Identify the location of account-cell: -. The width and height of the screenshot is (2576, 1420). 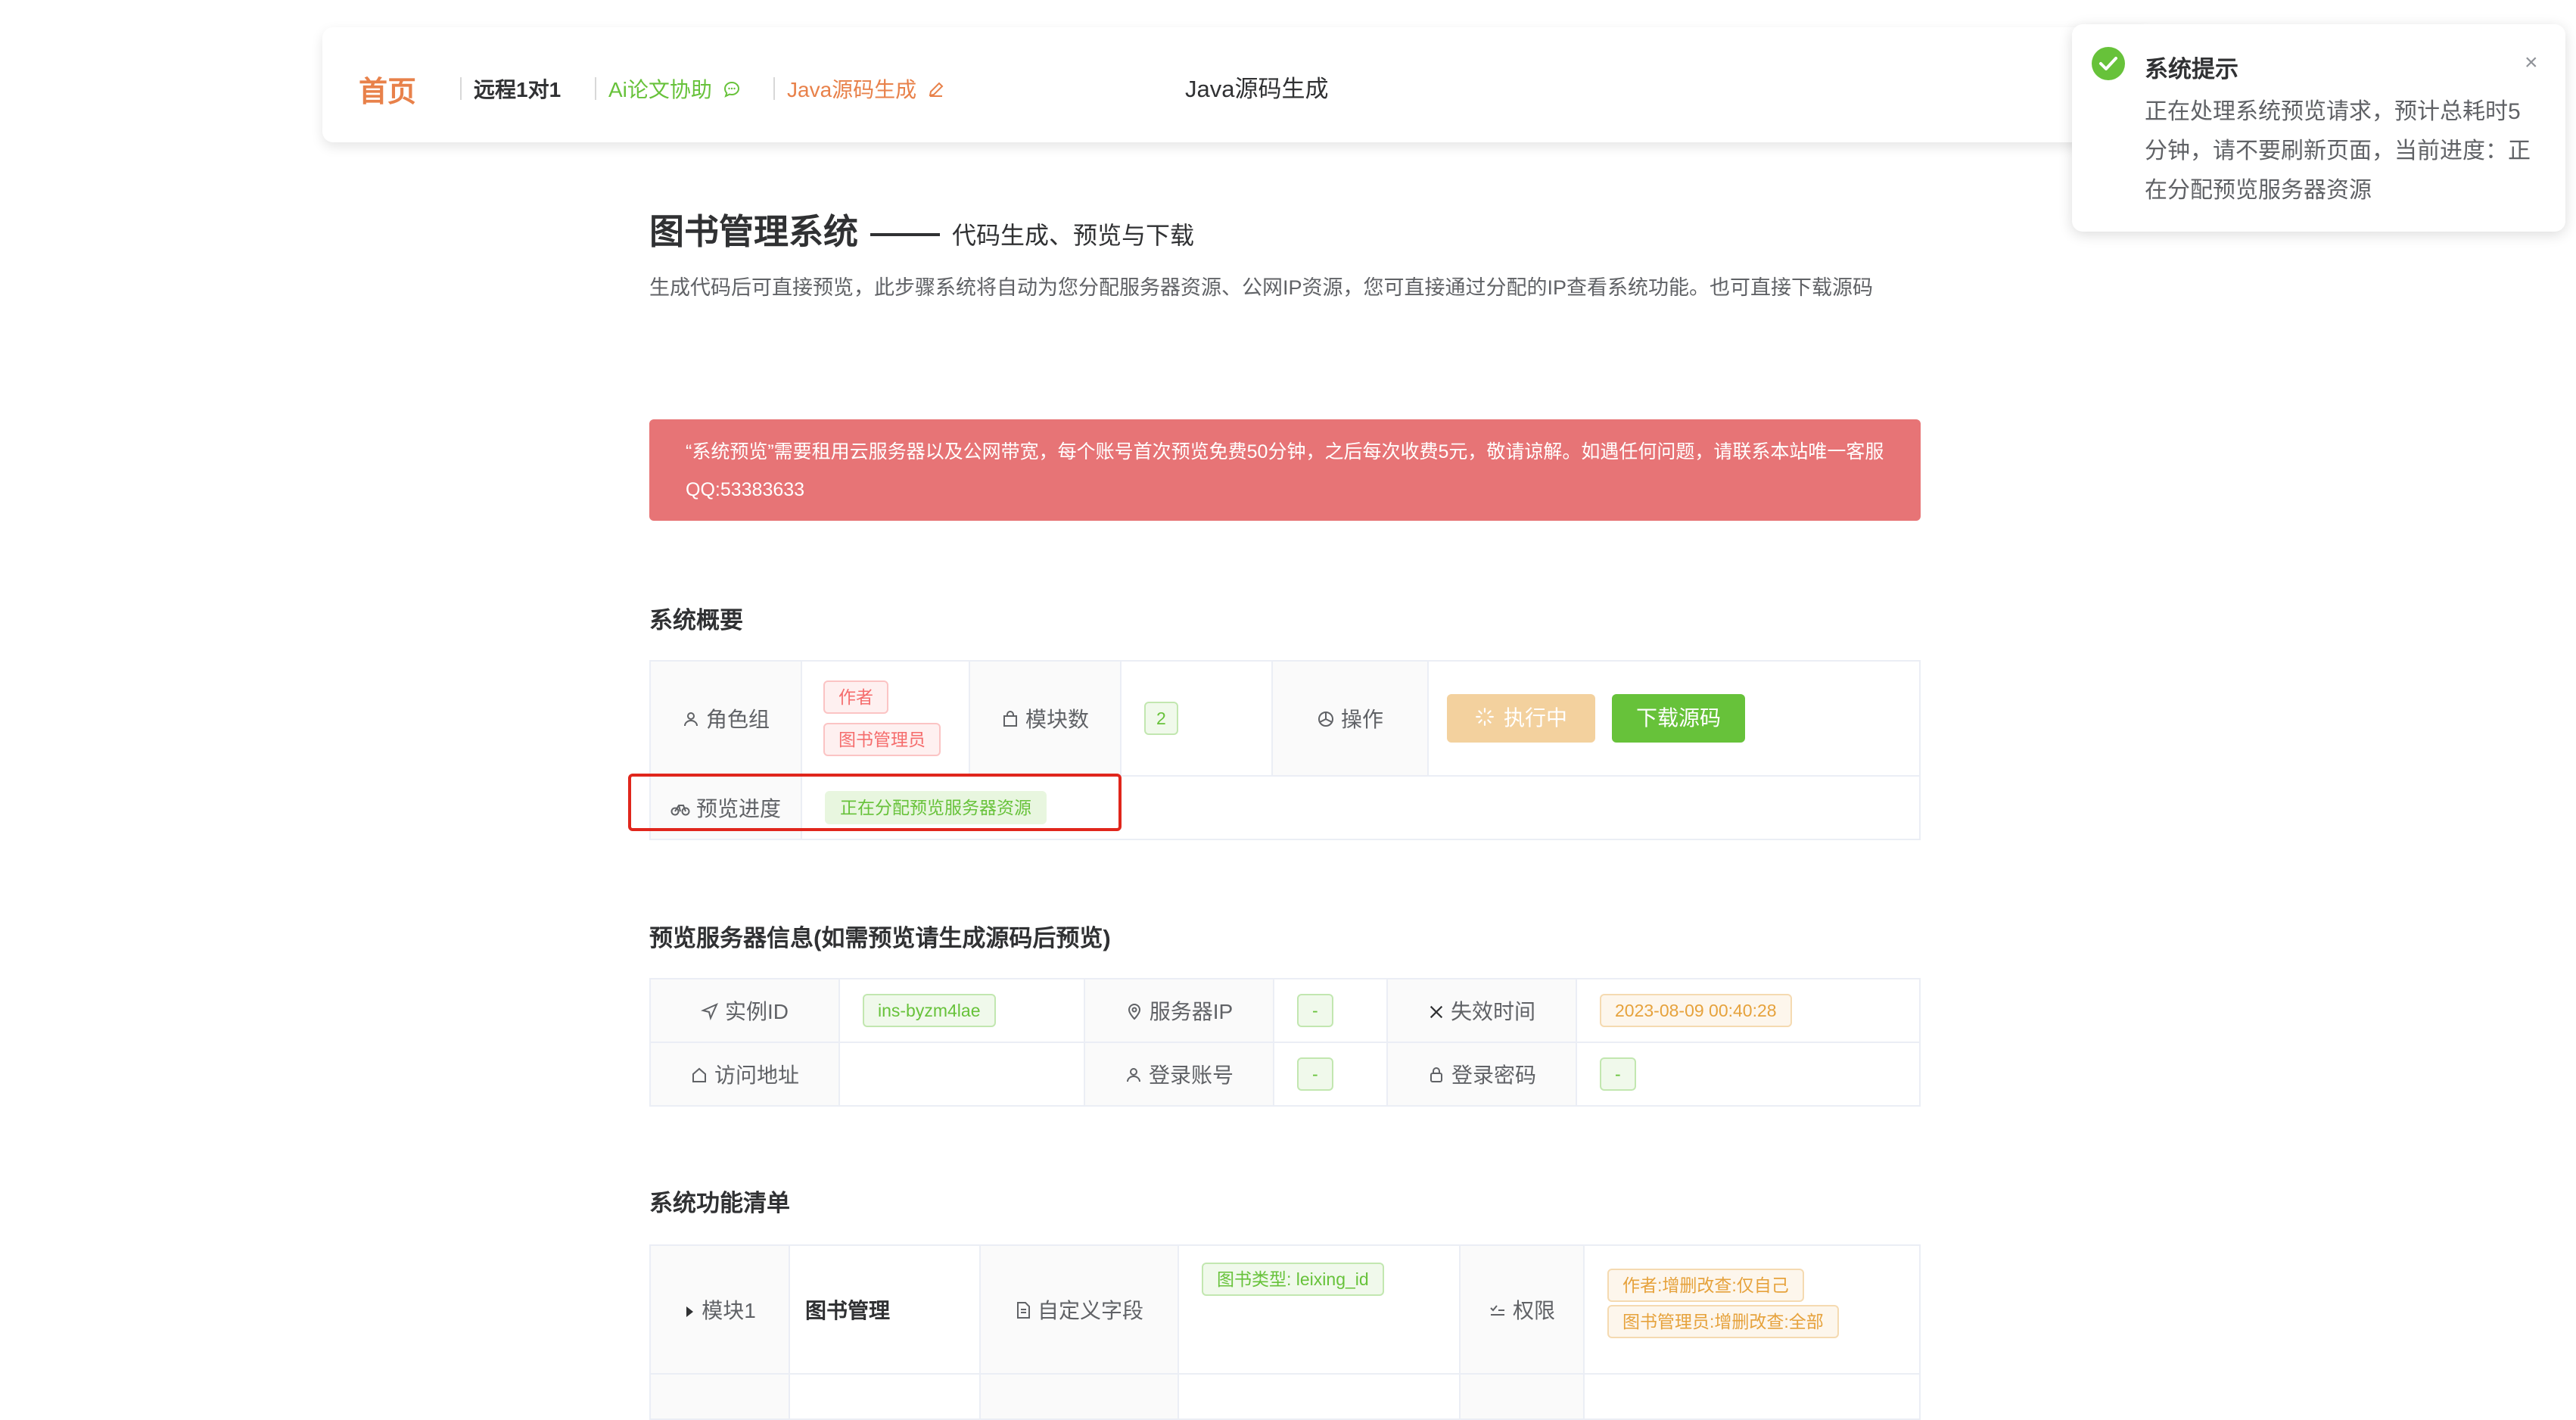
(1330, 1074).